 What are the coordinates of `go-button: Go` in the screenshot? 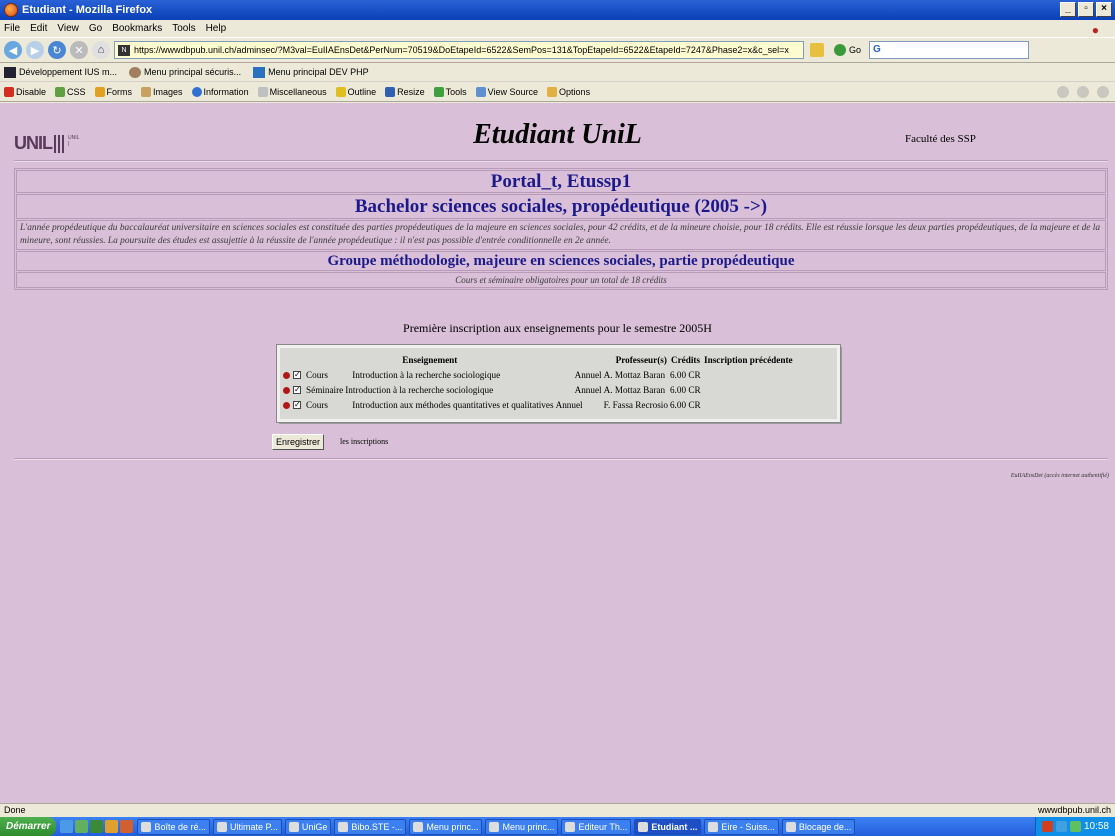 It's located at (847, 50).